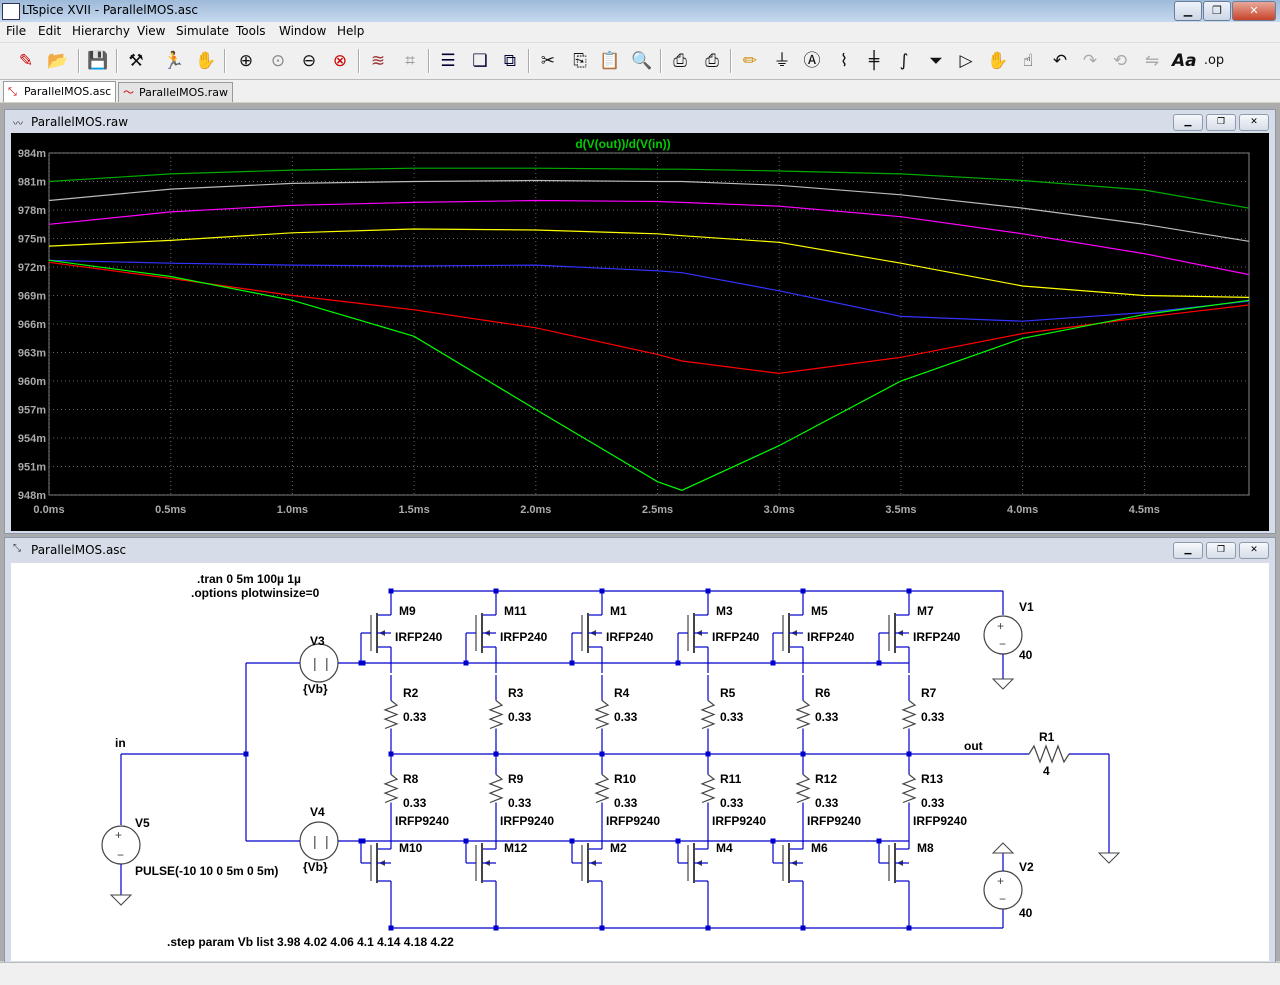 The width and height of the screenshot is (1280, 985). I want to click on v1-value: 40, so click(1026, 655).